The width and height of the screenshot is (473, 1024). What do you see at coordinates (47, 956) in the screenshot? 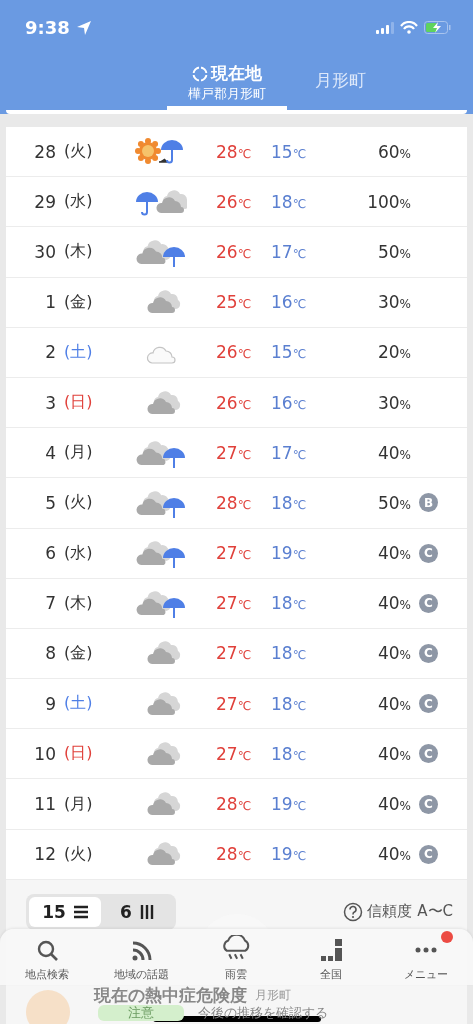
I see `tab-bar-item: 地点検索` at bounding box center [47, 956].